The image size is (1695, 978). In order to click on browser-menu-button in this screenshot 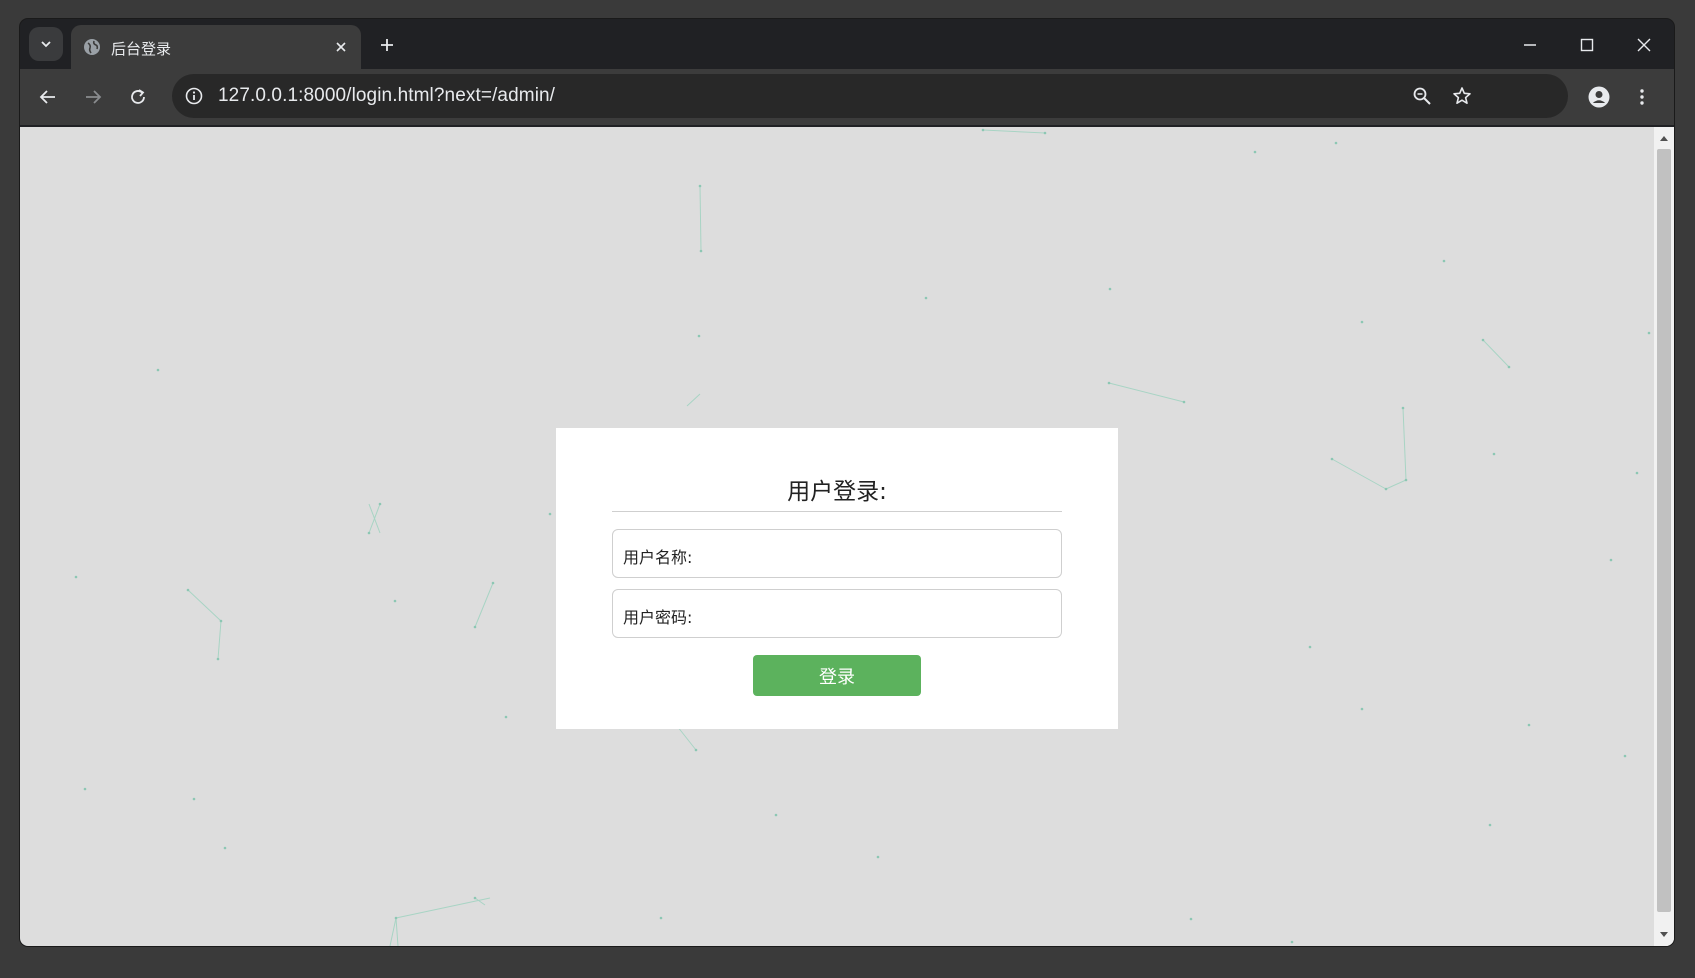, I will do `click(1642, 97)`.